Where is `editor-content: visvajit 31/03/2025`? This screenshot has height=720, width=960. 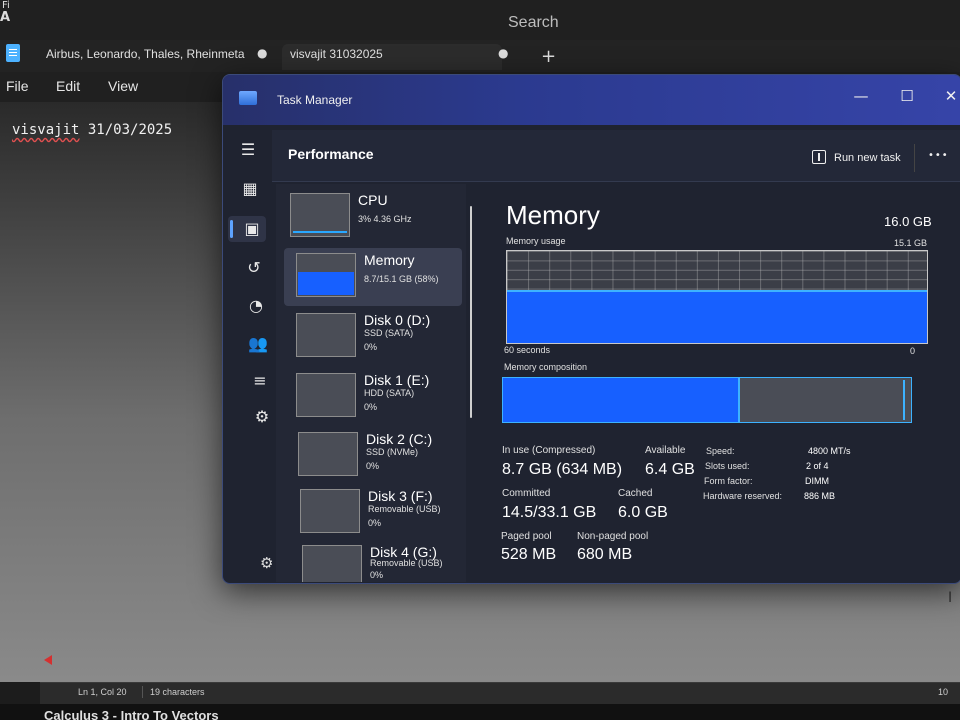 editor-content: visvajit 31/03/2025 is located at coordinates (92, 130).